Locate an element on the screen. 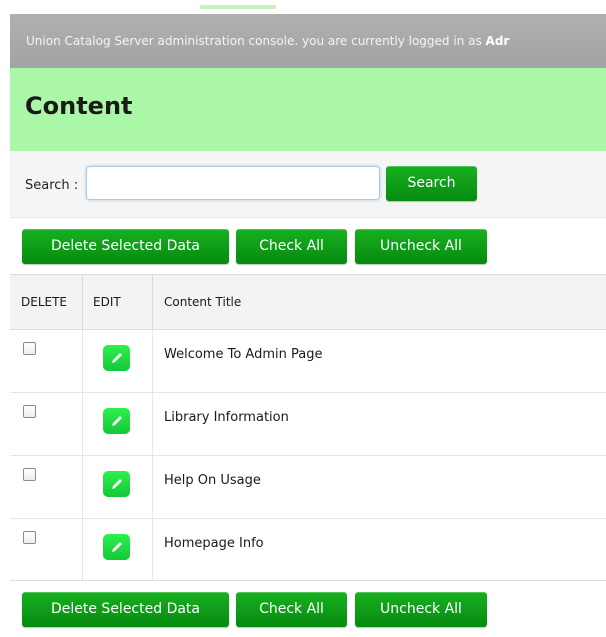 The height and width of the screenshot is (637, 606). search-label: Search : is located at coordinates (52, 185).